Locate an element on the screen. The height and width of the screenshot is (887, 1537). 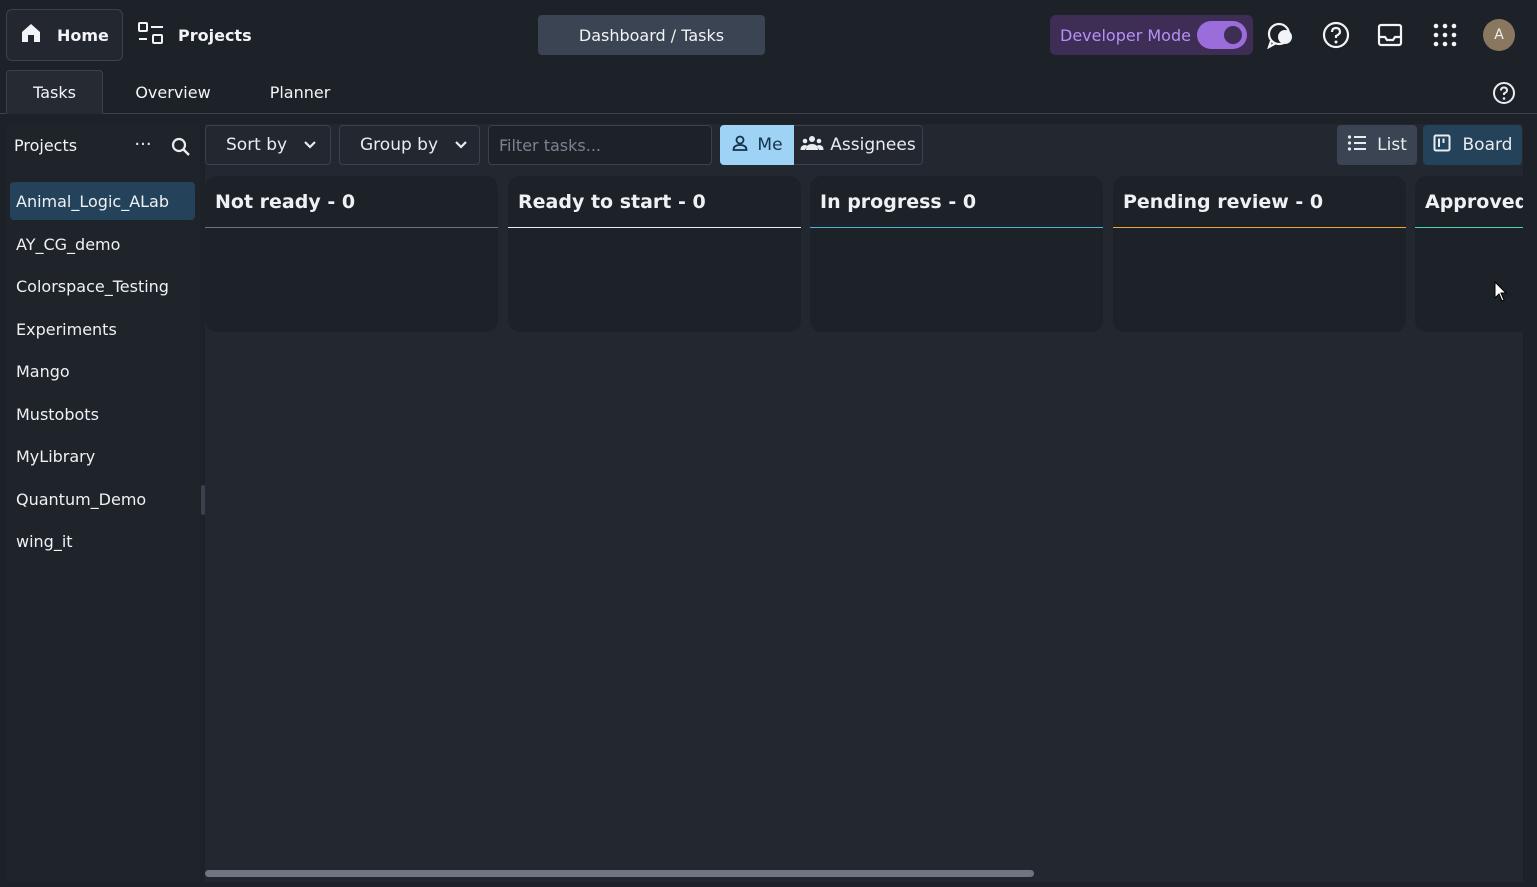
tab-planner-label: Planner is located at coordinates (300, 92).